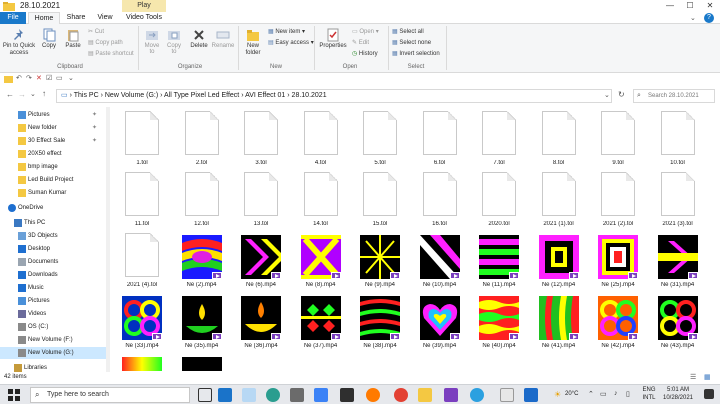  What do you see at coordinates (677, 322) in the screenshot?
I see `video-file-item: Ne (43).mp4` at bounding box center [677, 322].